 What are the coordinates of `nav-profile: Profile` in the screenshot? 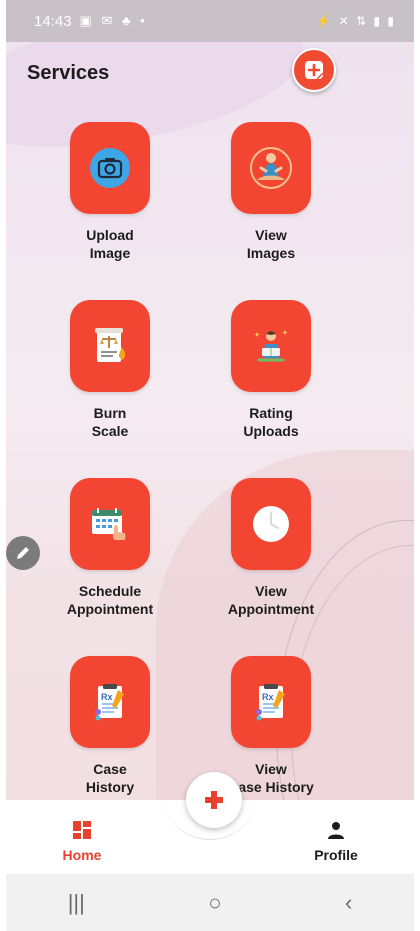 It's located at (336, 841).